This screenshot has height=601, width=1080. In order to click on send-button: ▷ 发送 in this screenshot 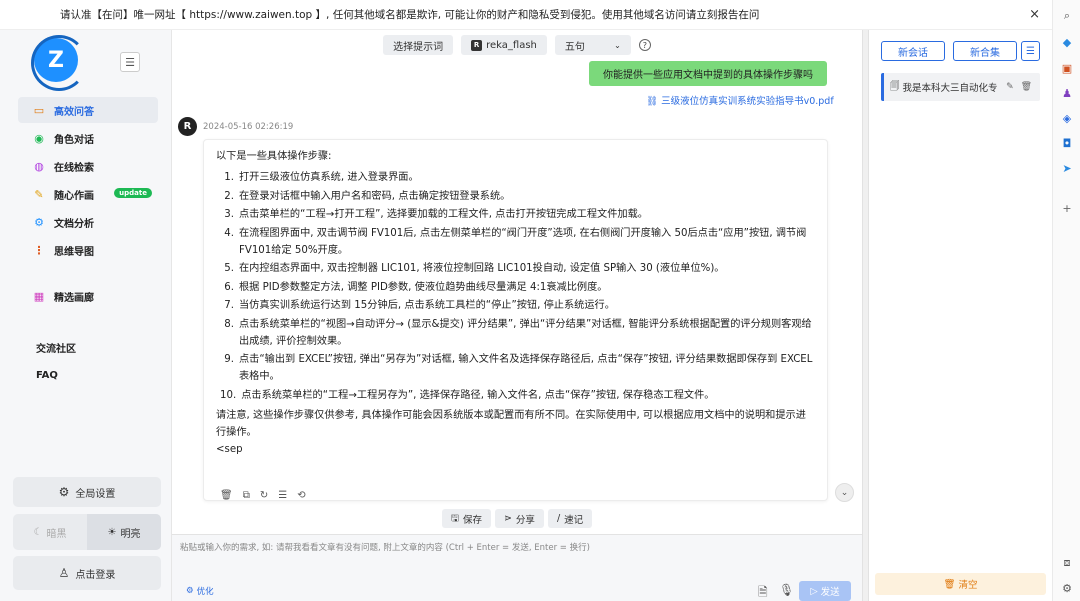, I will do `click(825, 591)`.